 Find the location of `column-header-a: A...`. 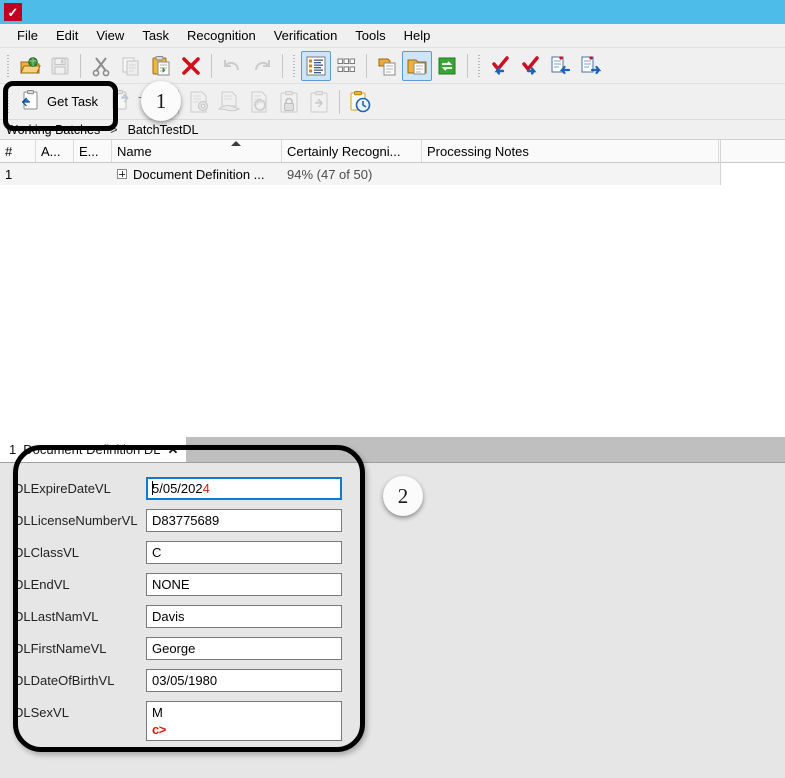

column-header-a: A... is located at coordinates (55, 151).